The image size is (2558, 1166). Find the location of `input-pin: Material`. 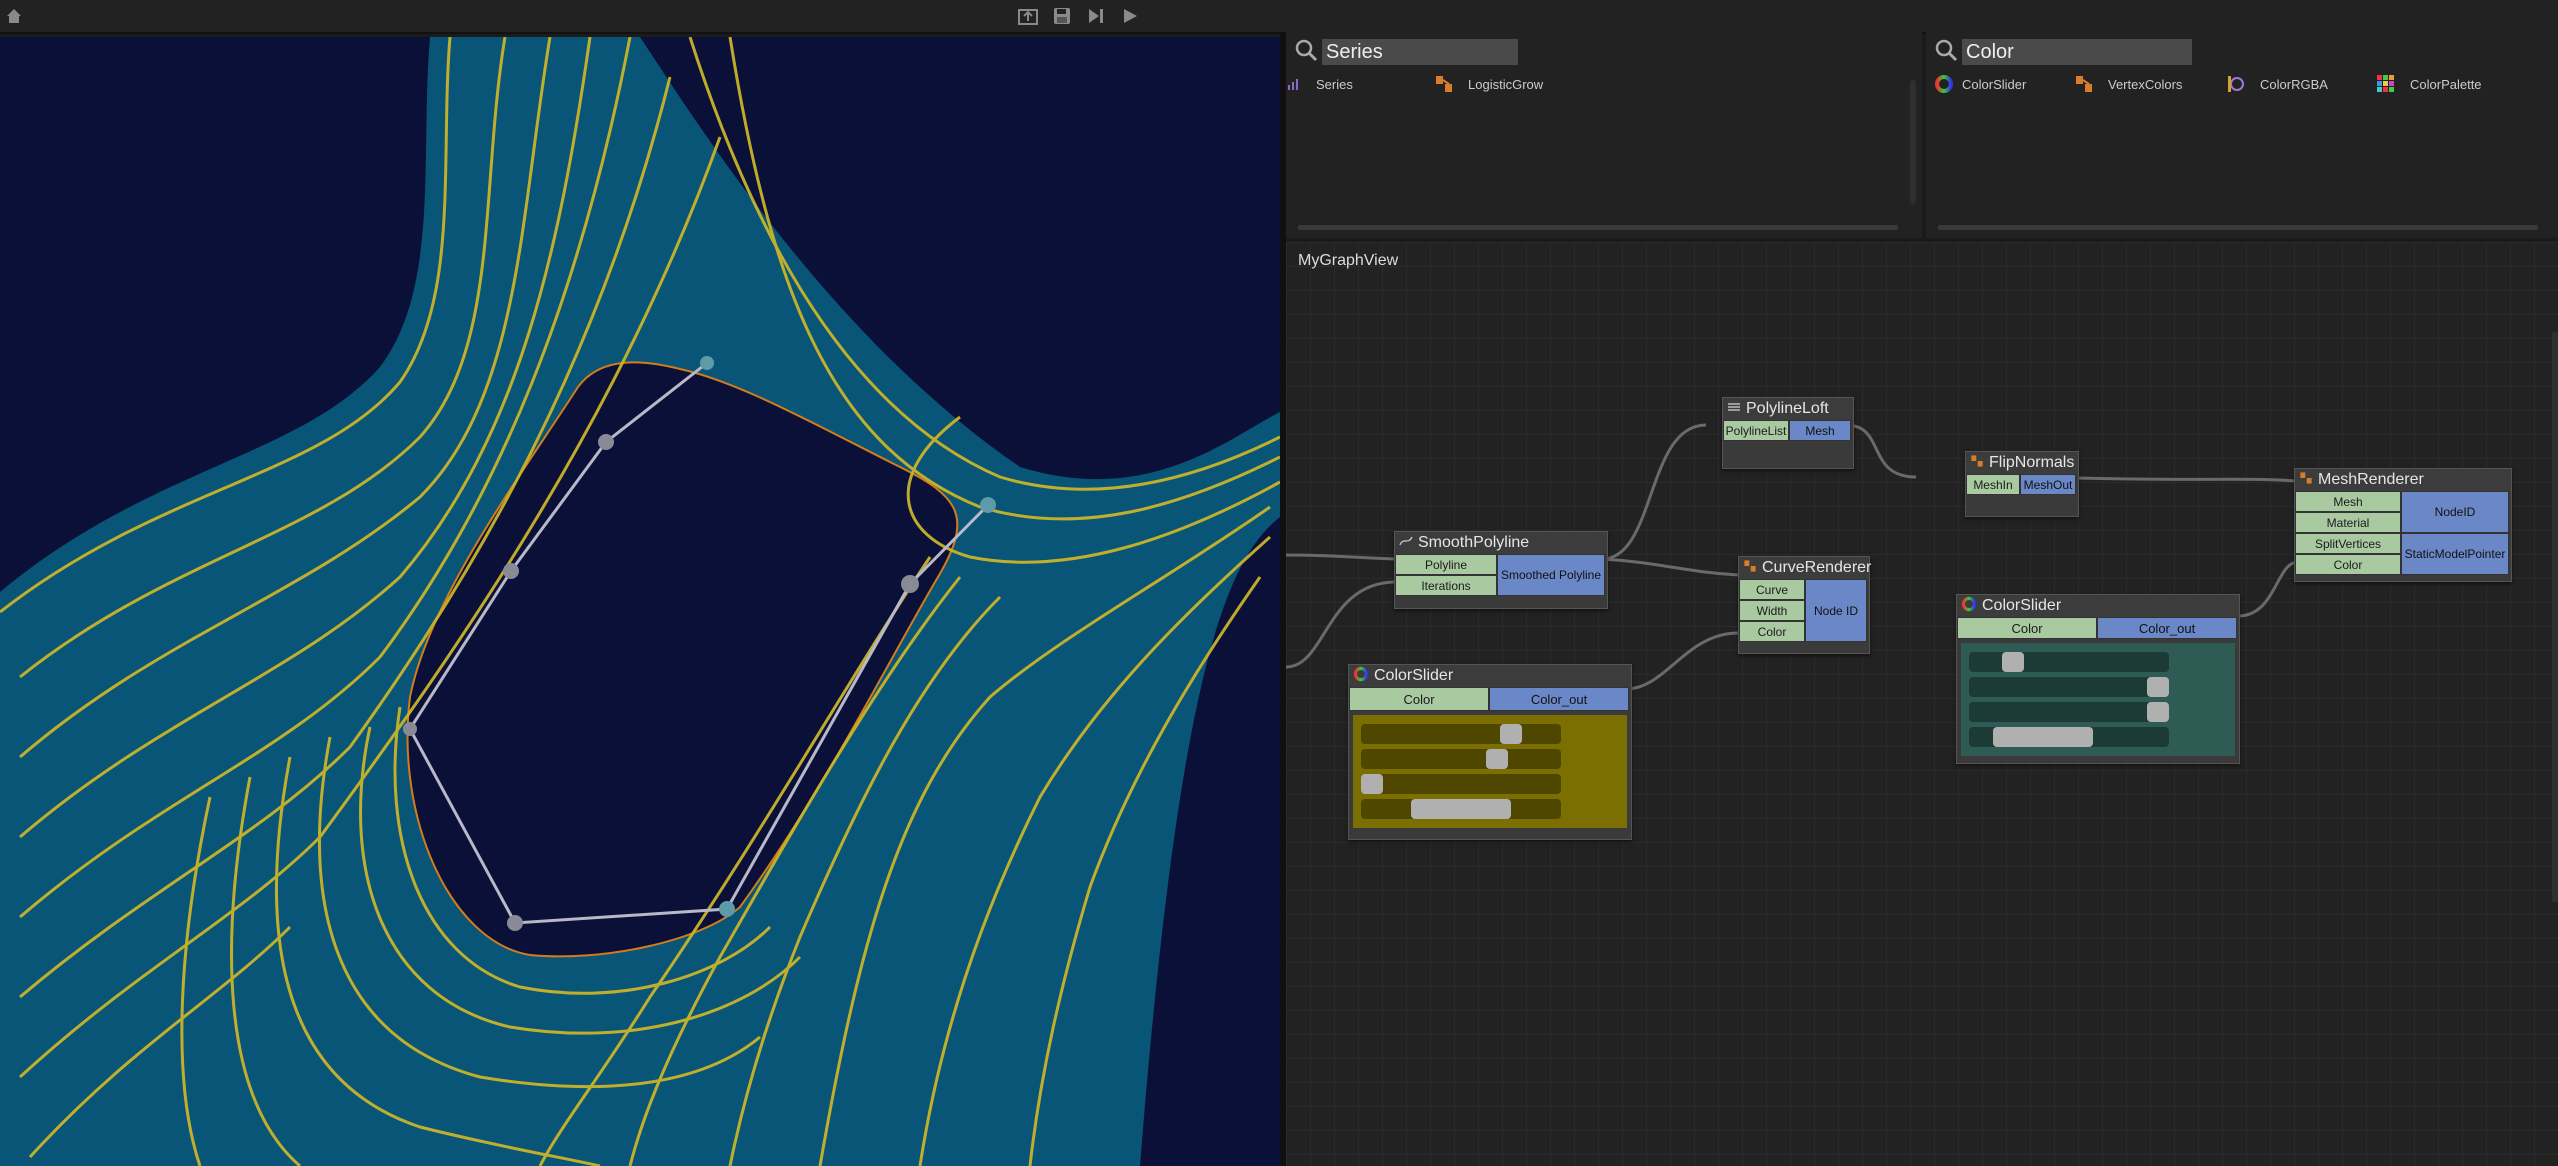

input-pin: Material is located at coordinates (2348, 522).